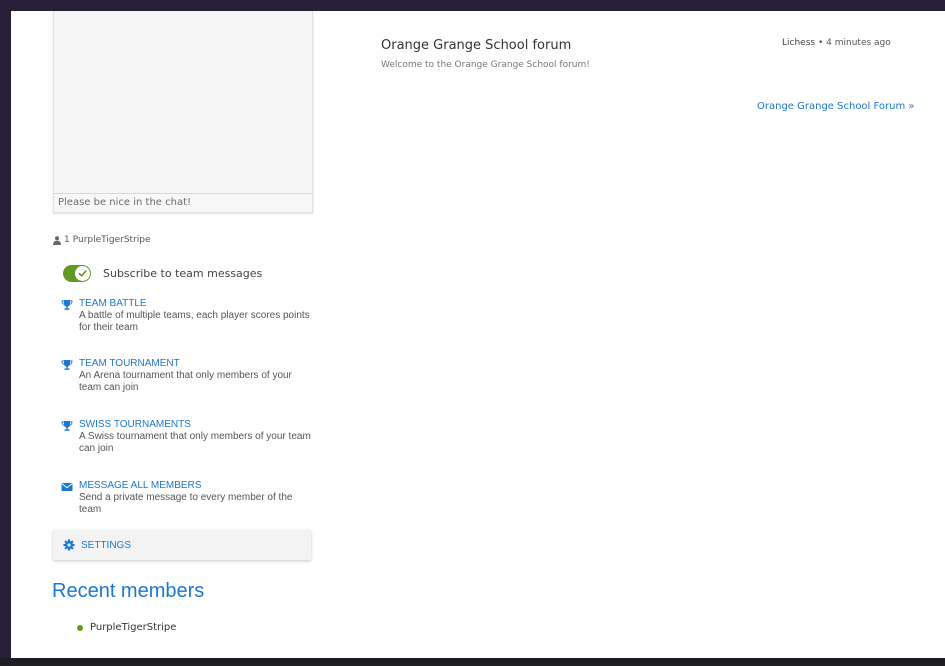  I want to click on bottom-strip, so click(472, 662).